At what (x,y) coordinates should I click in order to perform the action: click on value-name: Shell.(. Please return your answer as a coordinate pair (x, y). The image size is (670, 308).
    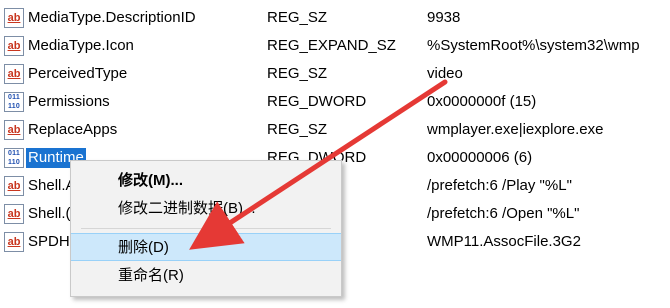
    Looking at the image, I should click on (49, 213).